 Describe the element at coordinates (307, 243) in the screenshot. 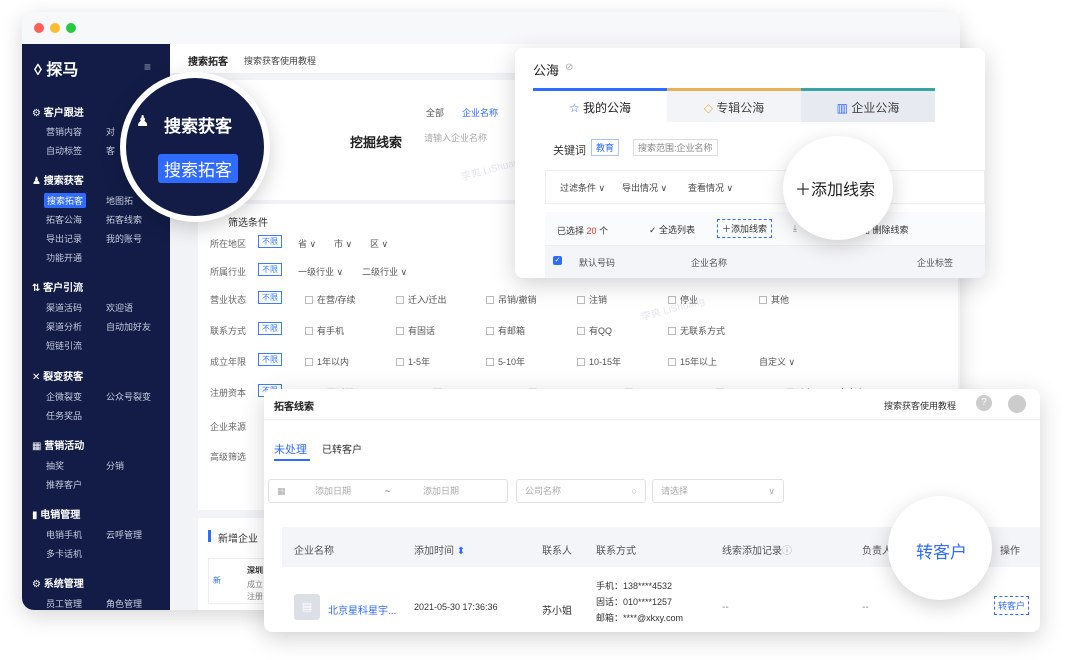

I see `filter-option: 省 ∨` at that location.